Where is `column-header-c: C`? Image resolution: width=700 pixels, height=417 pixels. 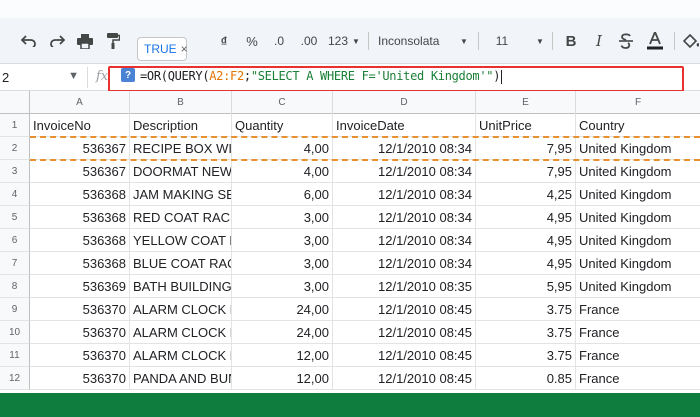
column-header-c: C is located at coordinates (282, 102).